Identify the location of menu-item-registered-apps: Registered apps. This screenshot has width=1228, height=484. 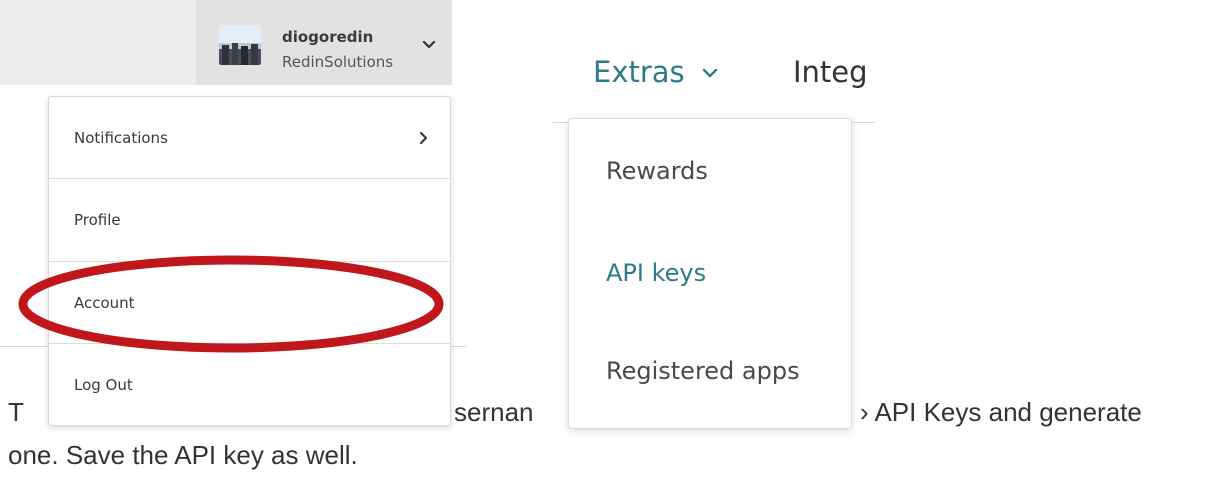
(703, 371).